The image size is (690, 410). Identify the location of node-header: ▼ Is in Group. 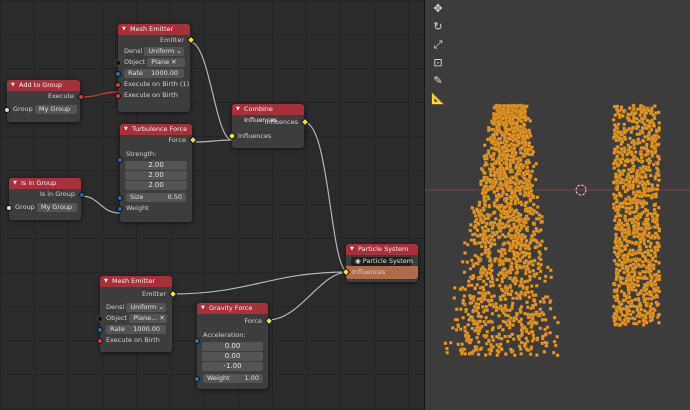
(45, 183).